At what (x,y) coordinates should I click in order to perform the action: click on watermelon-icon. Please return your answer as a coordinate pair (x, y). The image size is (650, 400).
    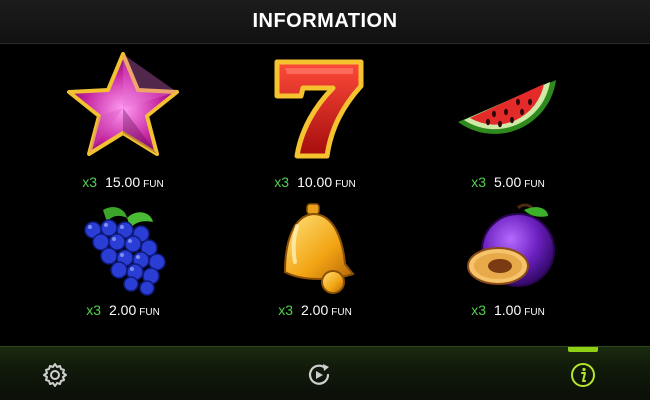
    Looking at the image, I should click on (507, 107).